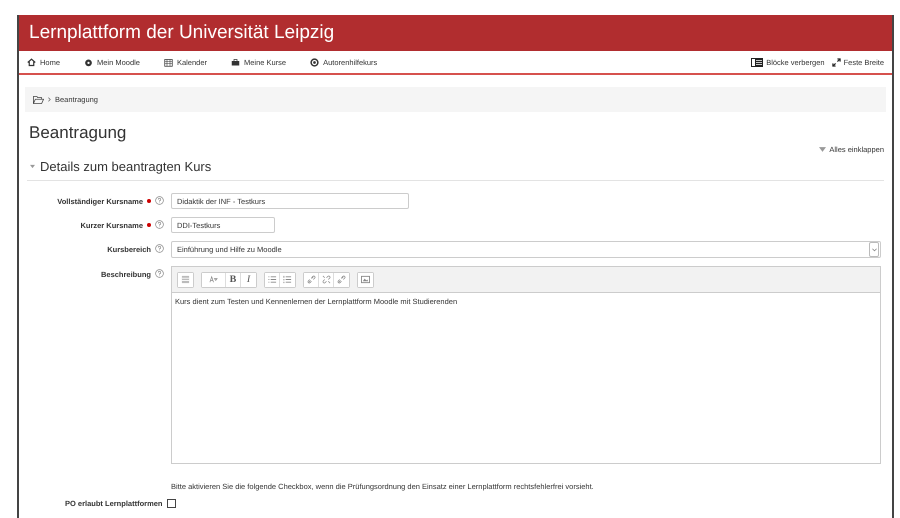 The height and width of the screenshot is (518, 900). I want to click on folder-icon, so click(38, 100).